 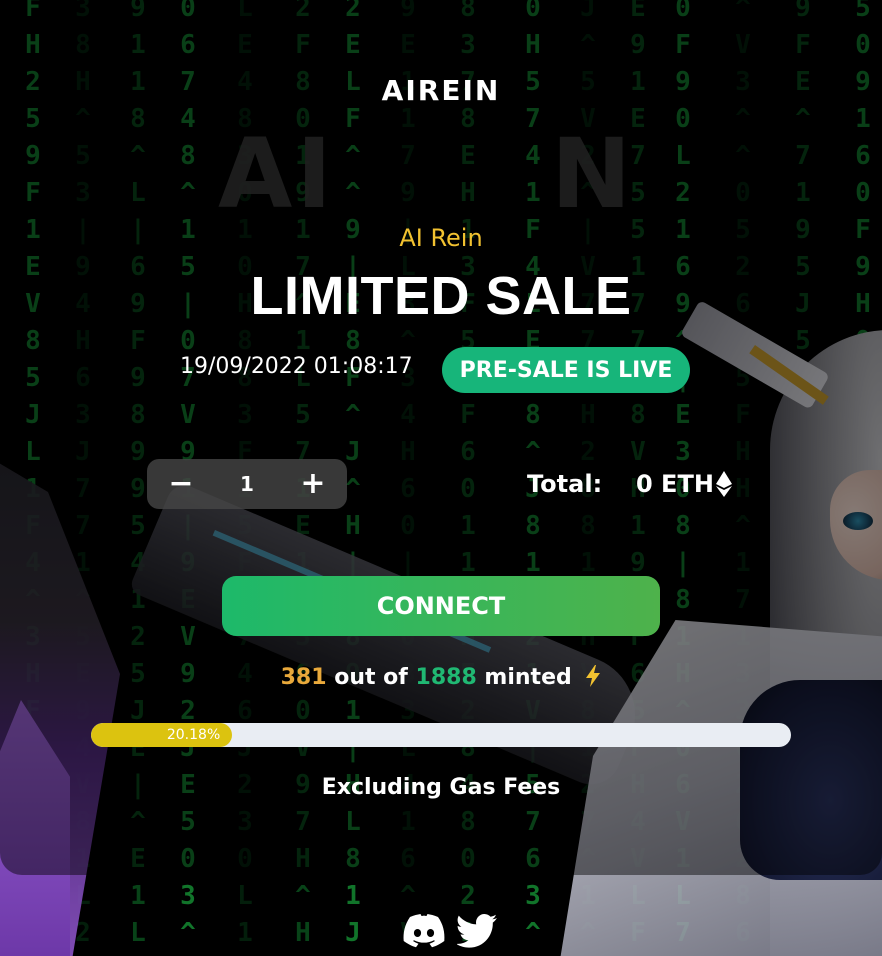 I want to click on total-value-group: 0 ETH, so click(x=684, y=484).